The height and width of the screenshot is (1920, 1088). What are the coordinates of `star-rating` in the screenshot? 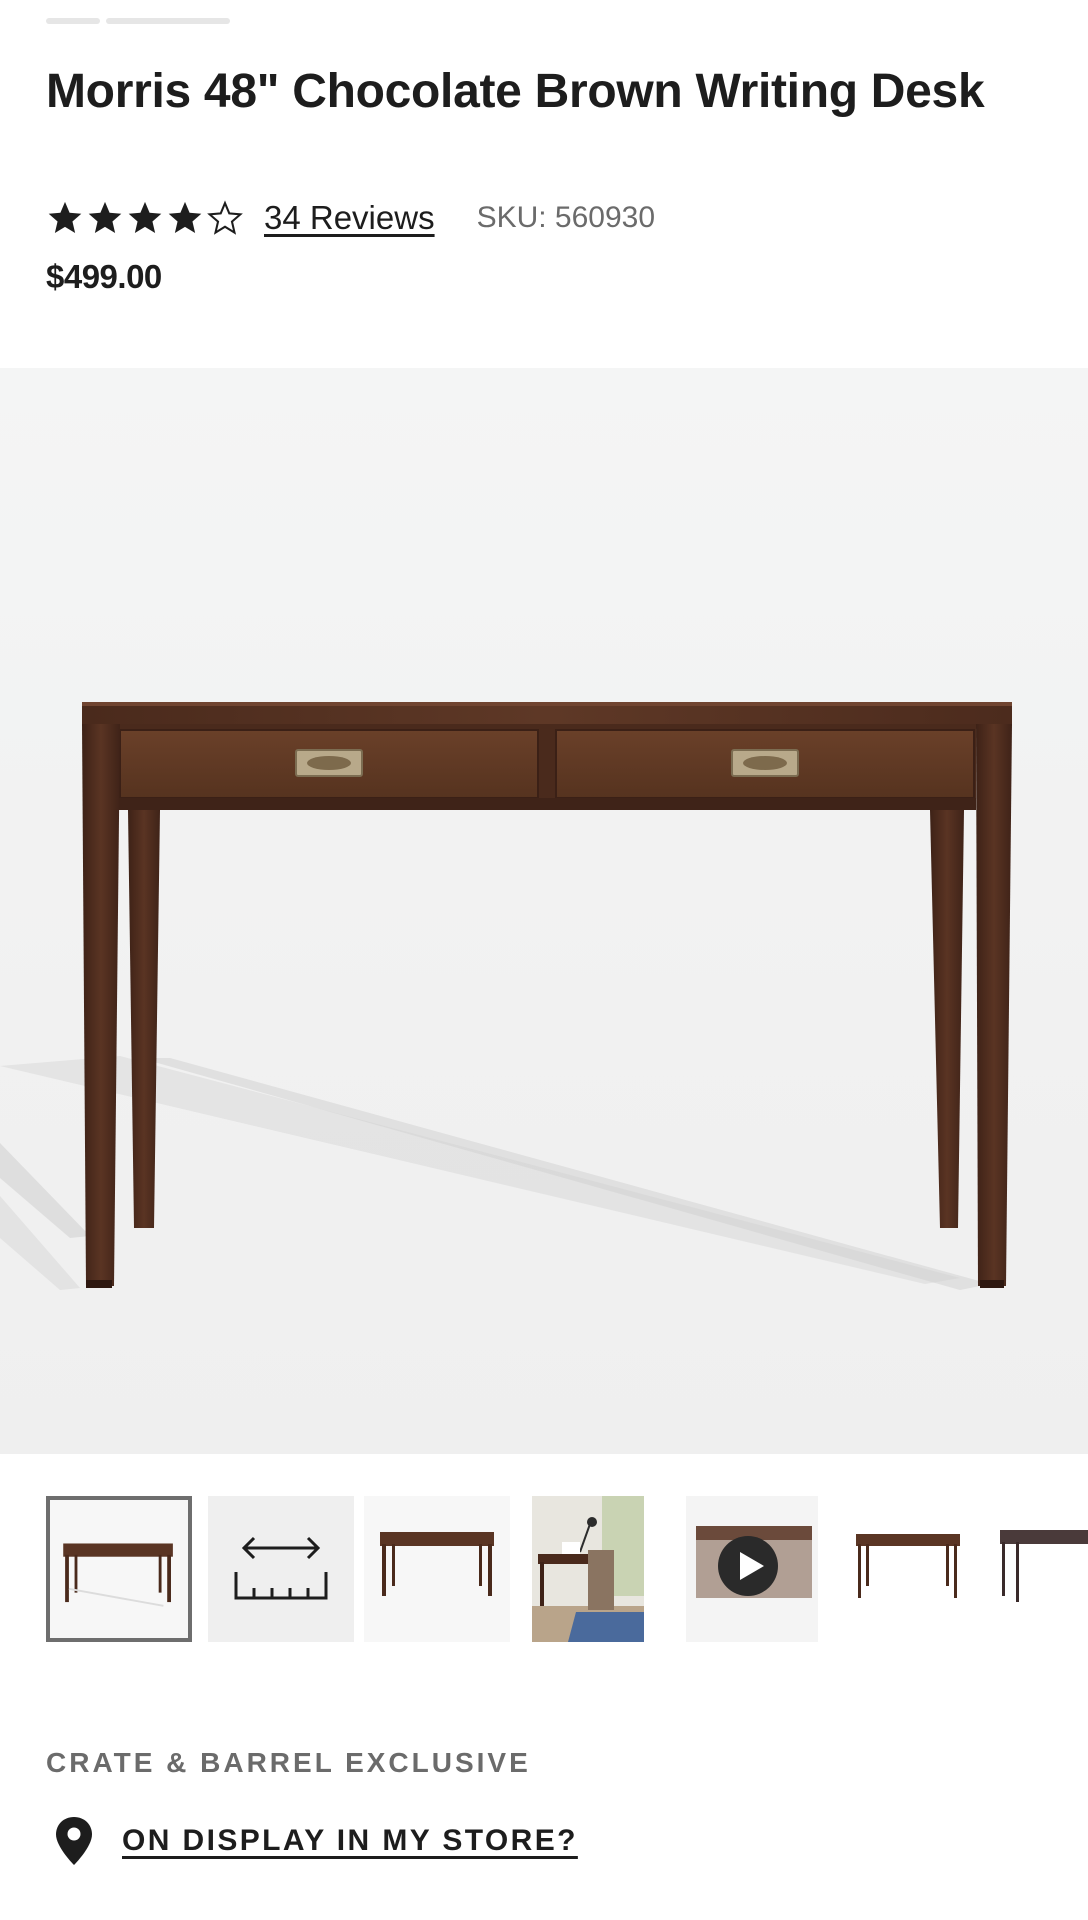 It's located at (145, 218).